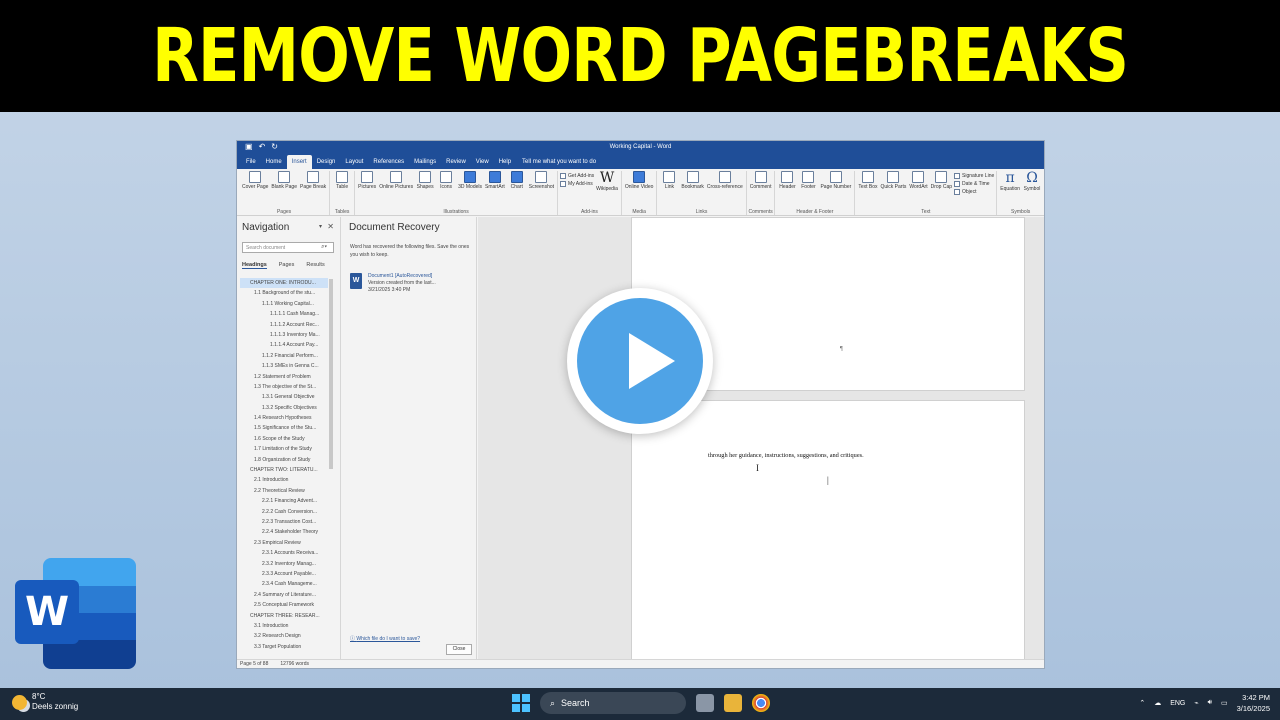 The image size is (1280, 720). Describe the element at coordinates (577, 176) in the screenshot. I see `get-add-ins-button: Get Add-ins` at that location.